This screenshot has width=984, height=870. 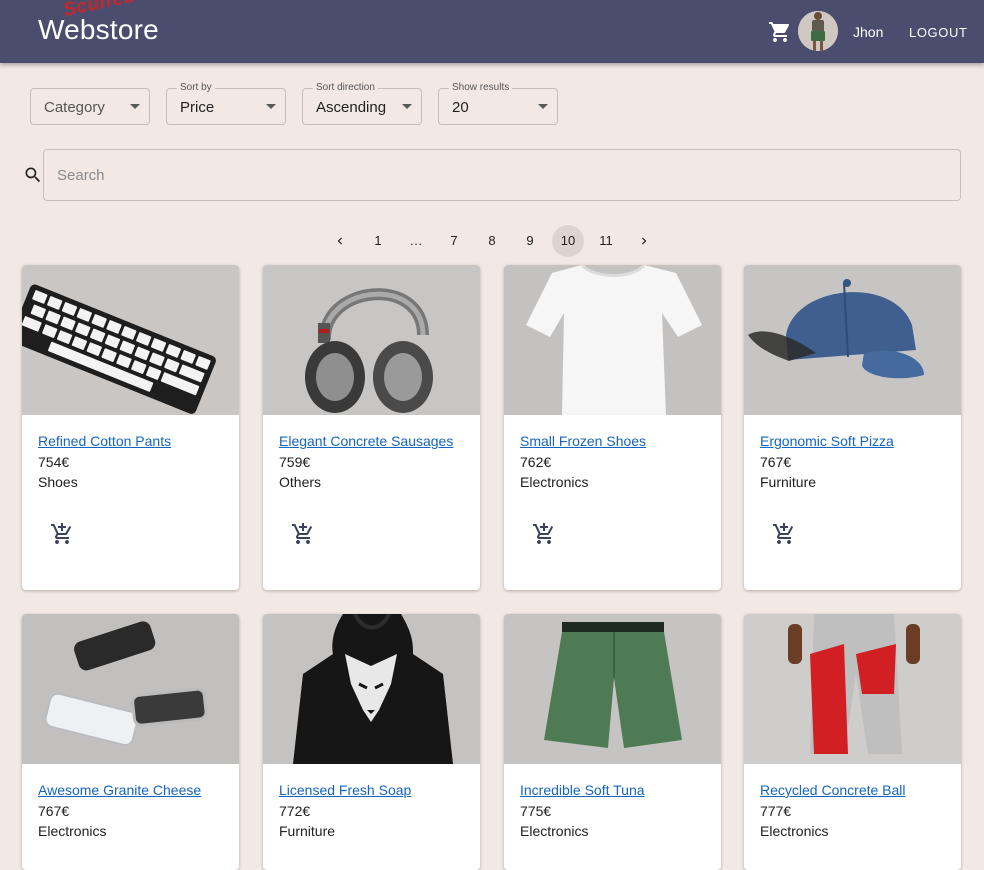 I want to click on product-category: Shoes, so click(x=58, y=482).